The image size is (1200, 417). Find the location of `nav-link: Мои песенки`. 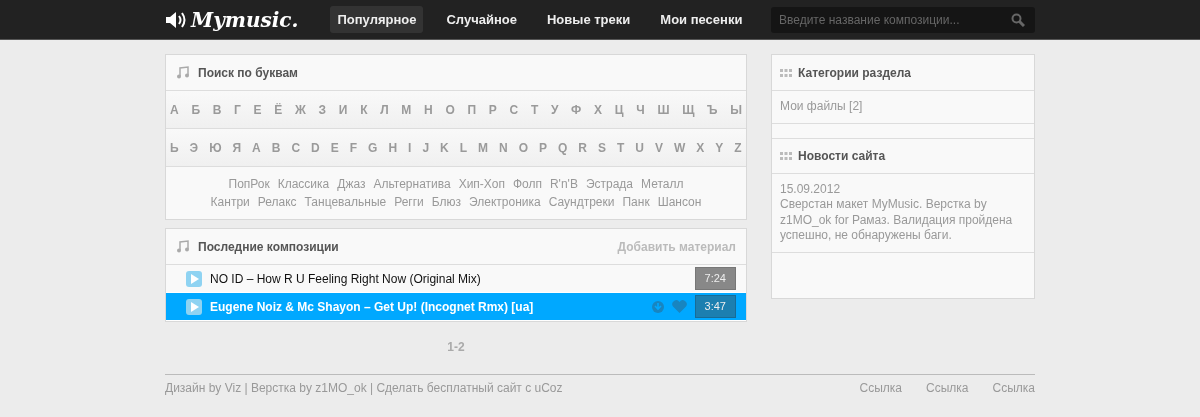

nav-link: Мои песенки is located at coordinates (701, 19).